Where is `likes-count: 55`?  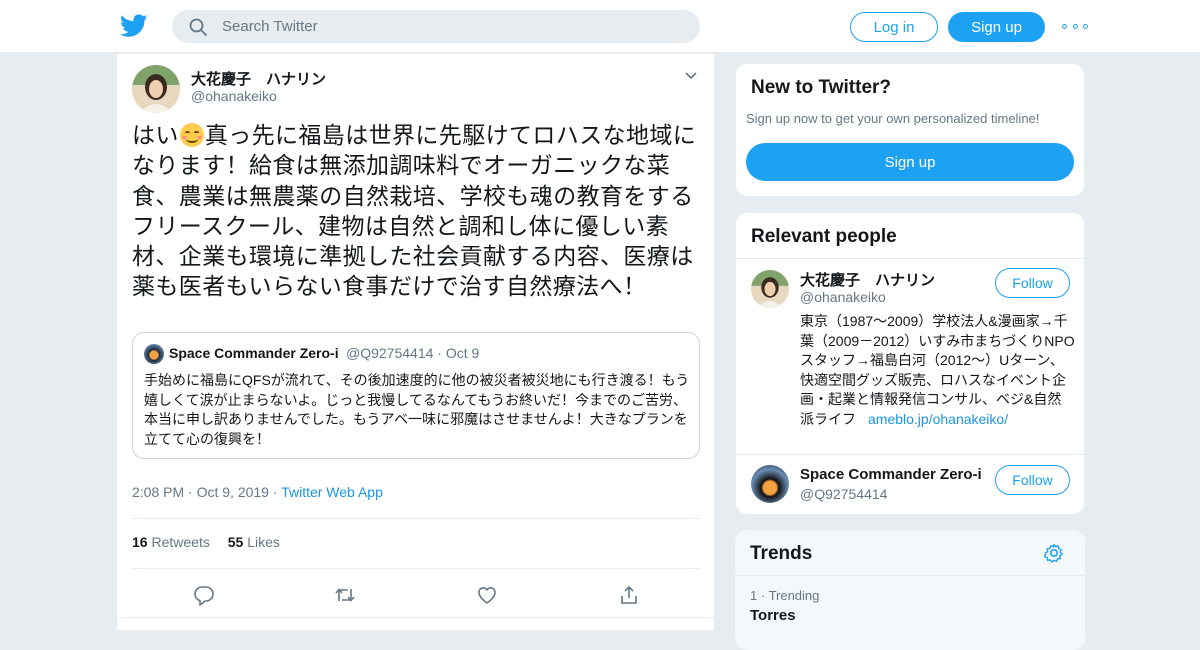 likes-count: 55 is located at coordinates (235, 542).